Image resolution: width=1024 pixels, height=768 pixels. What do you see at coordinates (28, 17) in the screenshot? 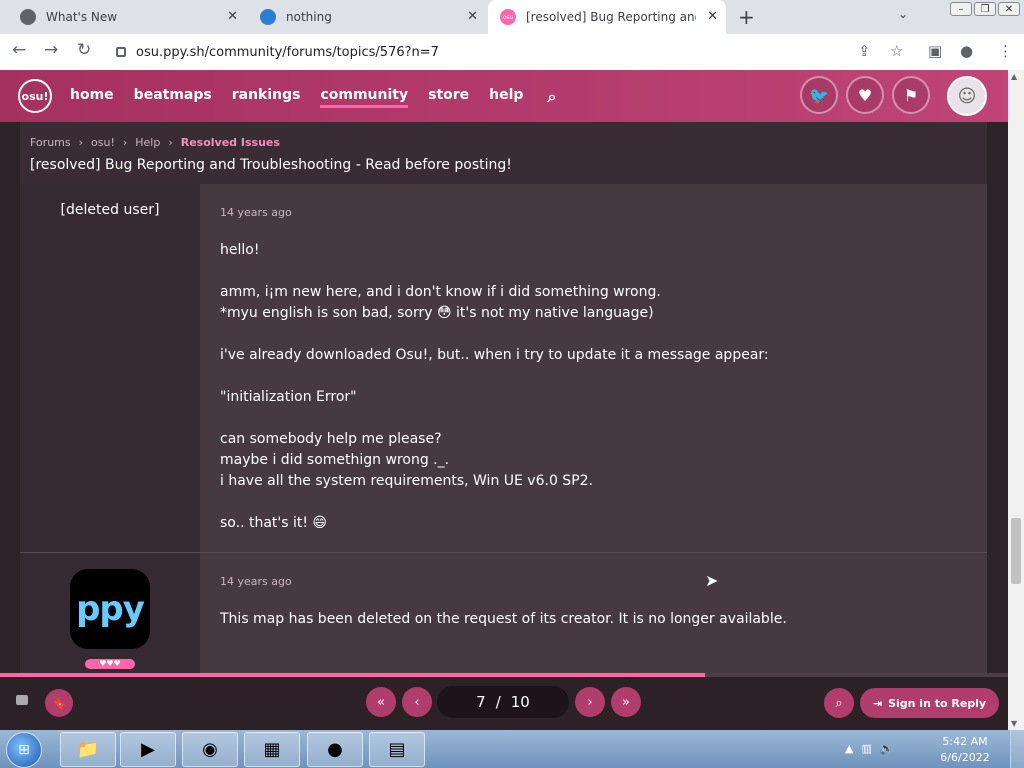
I see `chrome-settings-icon` at bounding box center [28, 17].